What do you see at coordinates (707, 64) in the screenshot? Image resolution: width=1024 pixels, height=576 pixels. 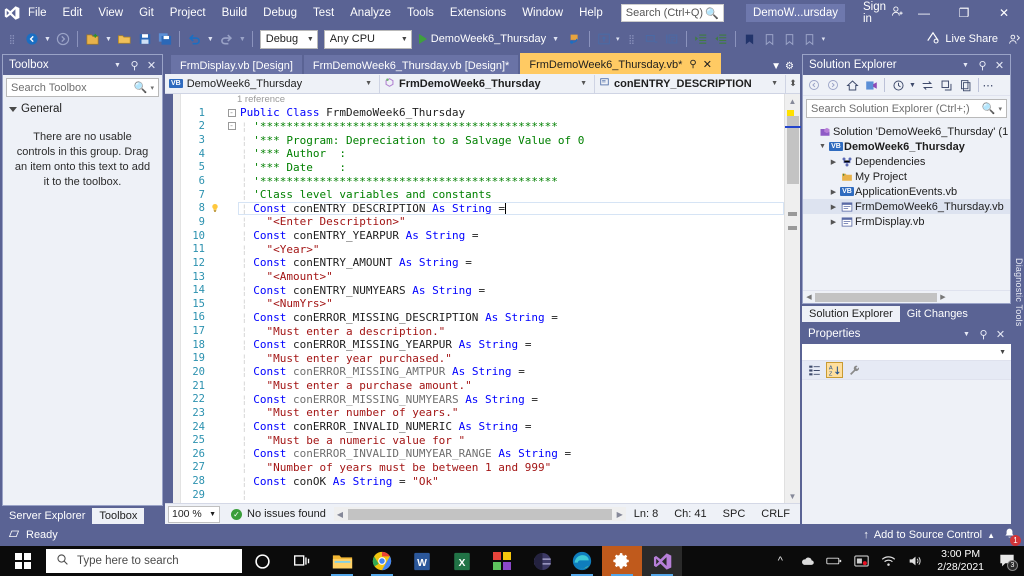 I see `close-tab-icon: ✕` at bounding box center [707, 64].